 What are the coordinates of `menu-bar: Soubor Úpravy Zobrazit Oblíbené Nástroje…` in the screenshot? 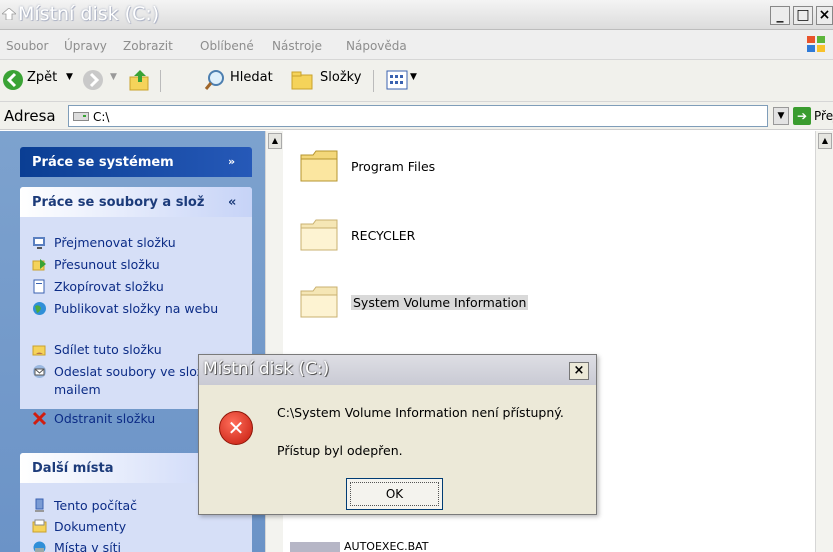 It's located at (416, 45).